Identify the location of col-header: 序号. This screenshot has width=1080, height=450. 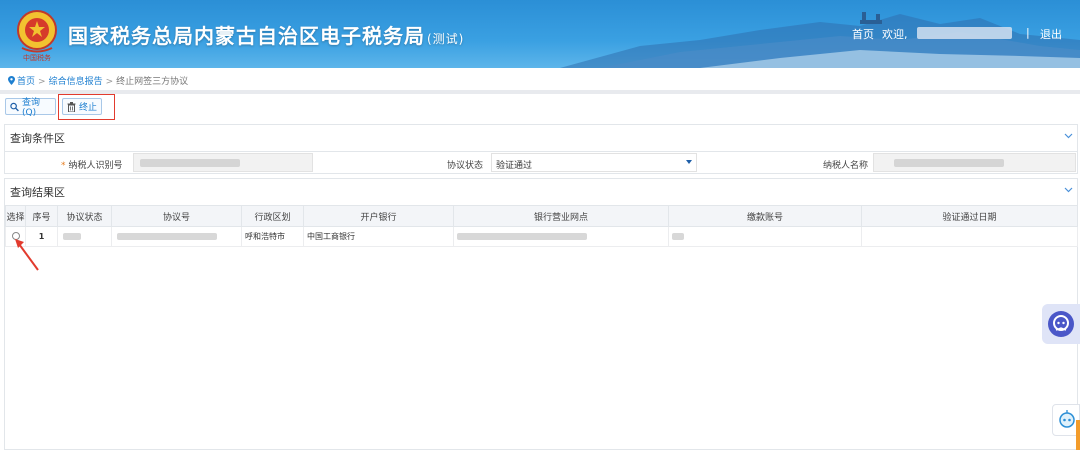
(41, 216).